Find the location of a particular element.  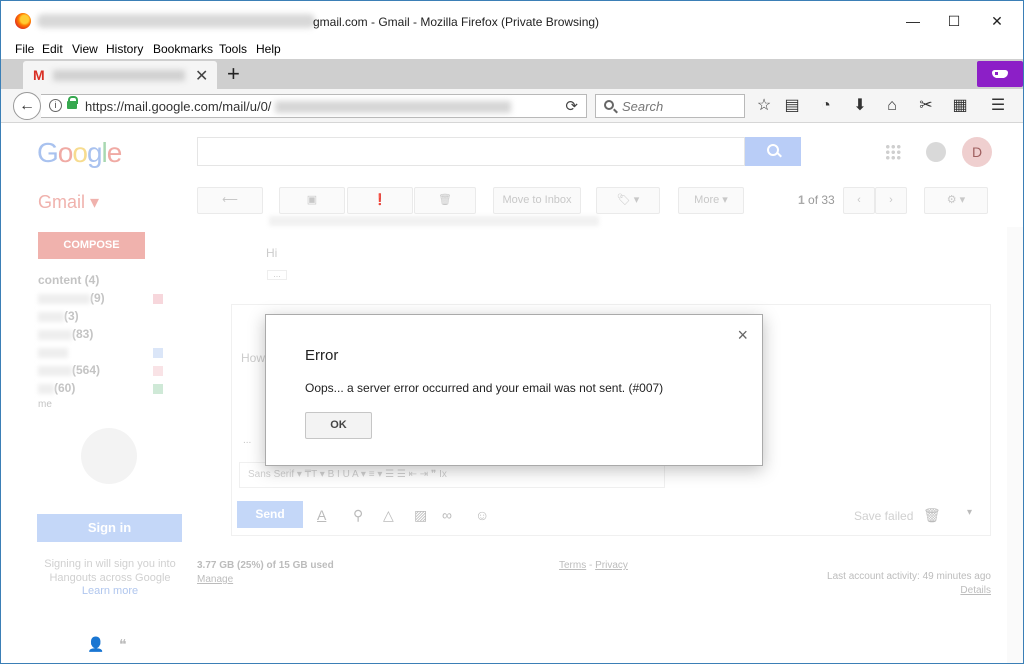

menu-bookmarks: Bookmarks is located at coordinates (183, 49).